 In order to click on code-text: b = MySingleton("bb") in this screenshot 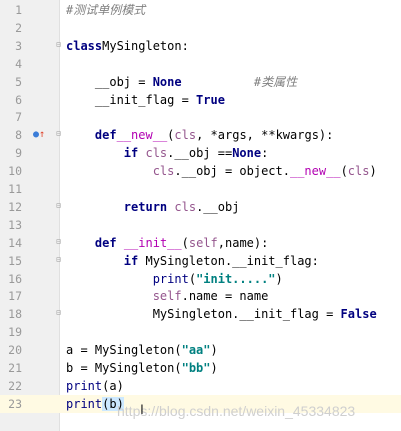, I will do `click(142, 368)`.